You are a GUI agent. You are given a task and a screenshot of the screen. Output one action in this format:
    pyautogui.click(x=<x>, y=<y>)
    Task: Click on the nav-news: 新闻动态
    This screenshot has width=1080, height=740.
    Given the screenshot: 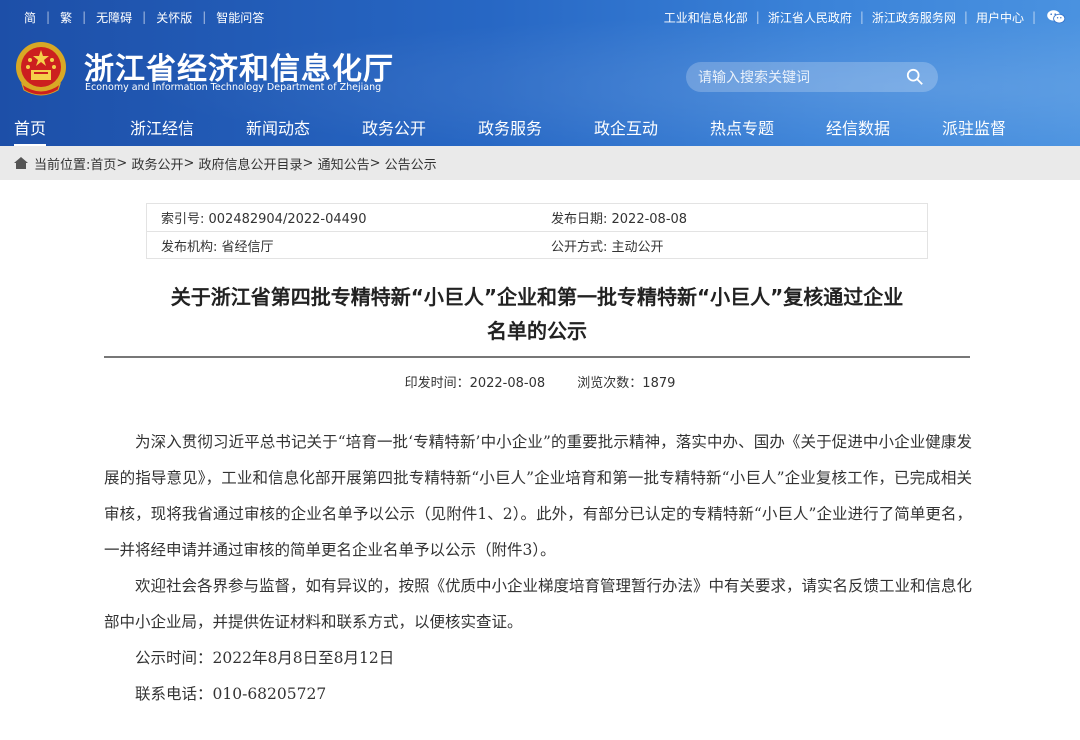 What is the action you would take?
    pyautogui.click(x=278, y=127)
    